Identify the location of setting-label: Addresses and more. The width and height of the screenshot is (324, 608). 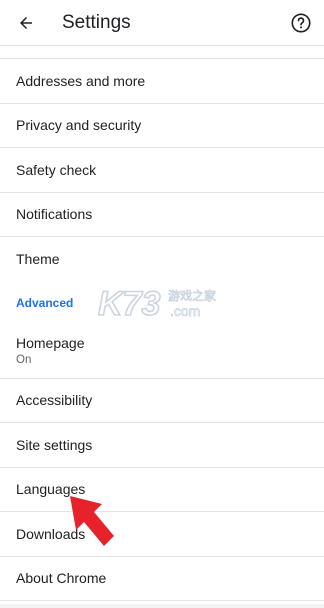
(81, 80).